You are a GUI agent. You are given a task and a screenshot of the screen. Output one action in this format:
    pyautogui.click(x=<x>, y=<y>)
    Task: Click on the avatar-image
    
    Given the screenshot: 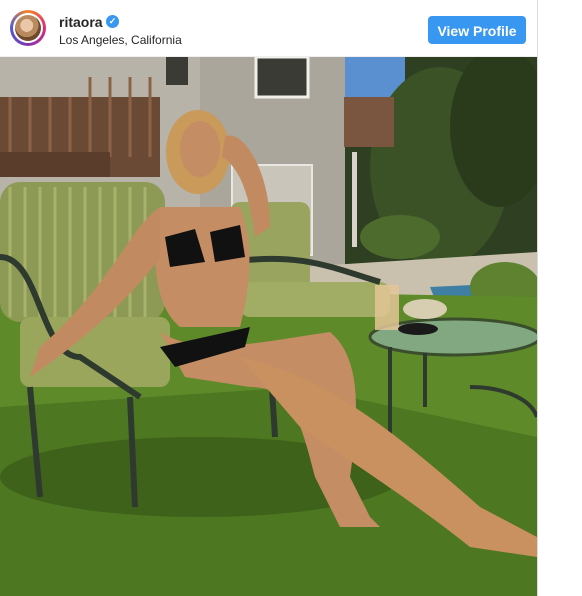 What is the action you would take?
    pyautogui.click(x=28, y=28)
    